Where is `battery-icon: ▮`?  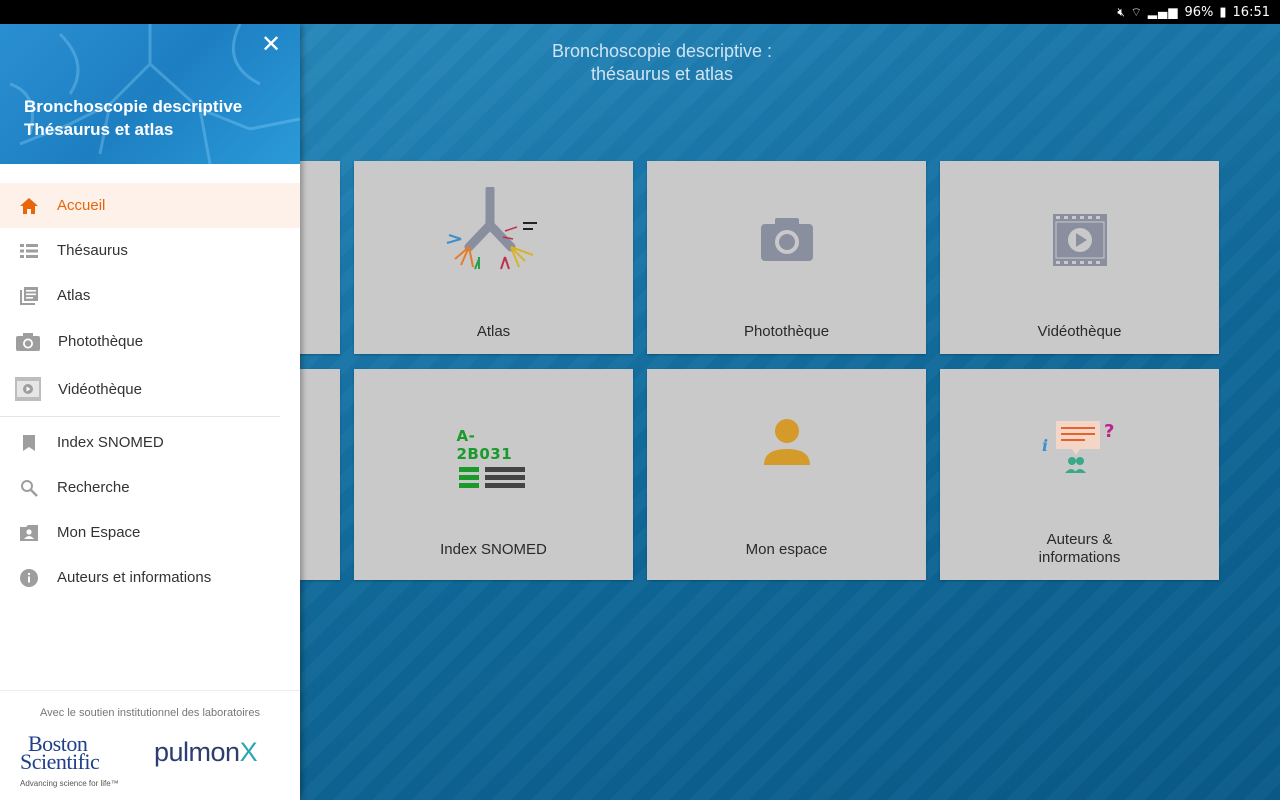 battery-icon: ▮ is located at coordinates (1223, 12).